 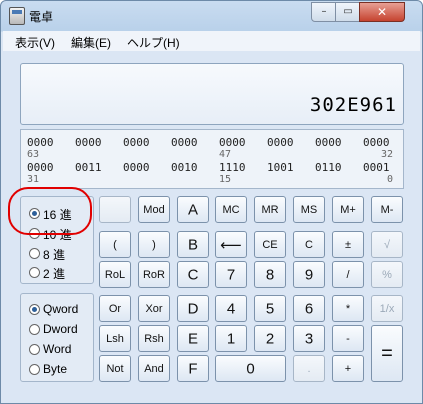 I want to click on bit-position-label: 0, so click(x=390, y=179).